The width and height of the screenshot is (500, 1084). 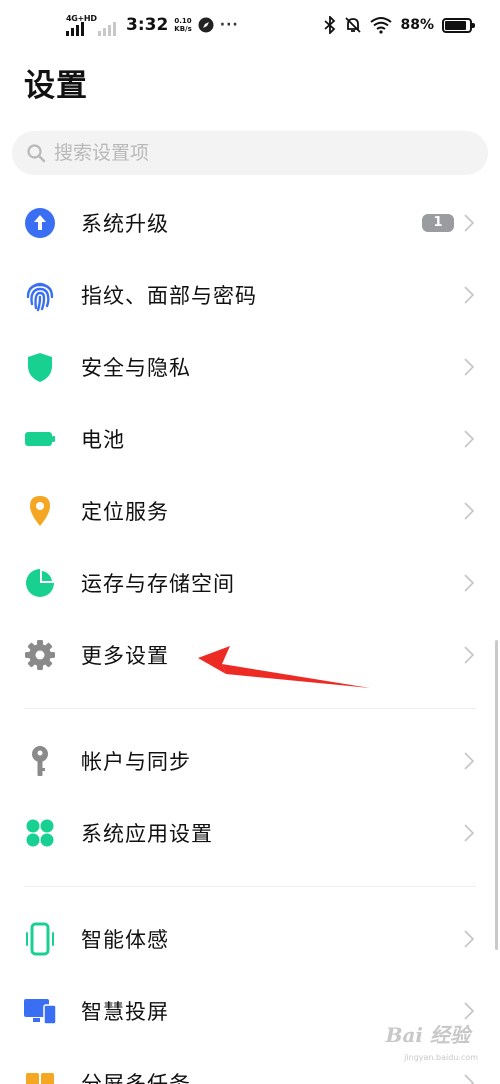 I want to click on setting-security-privacy: 安全与隐私, so click(x=250, y=367).